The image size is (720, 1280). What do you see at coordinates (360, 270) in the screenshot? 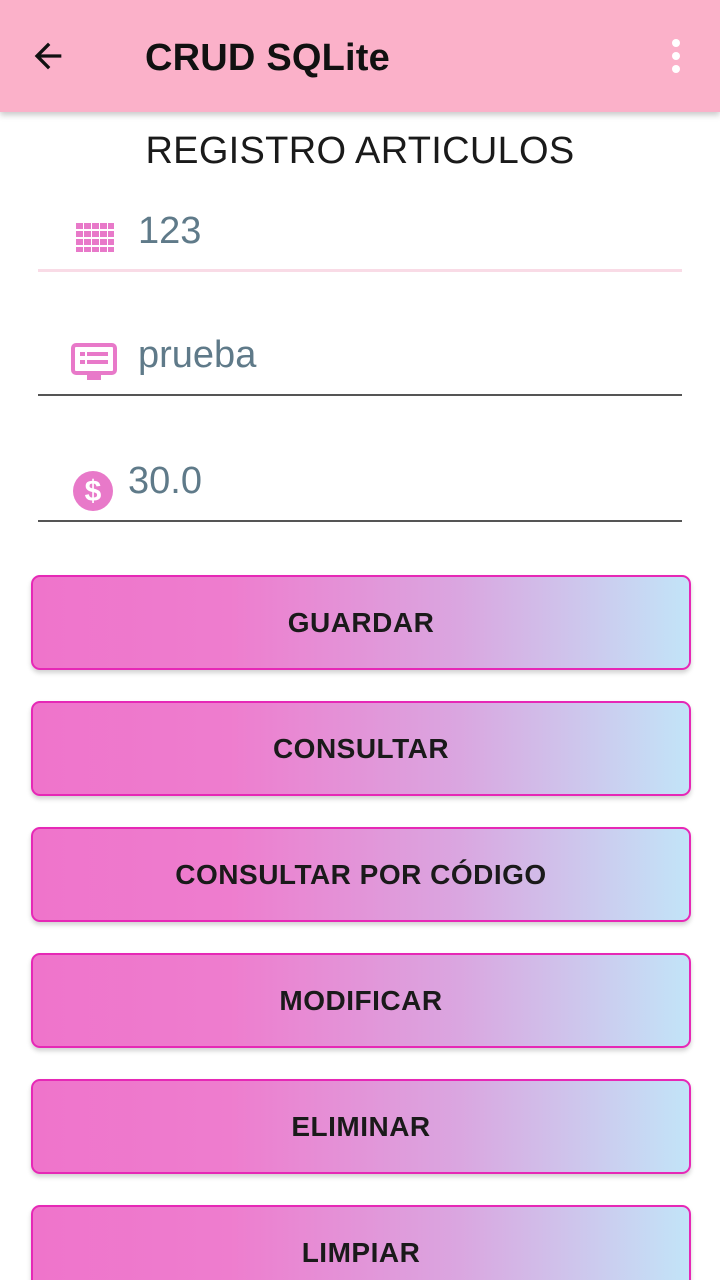
I see `code-underline` at bounding box center [360, 270].